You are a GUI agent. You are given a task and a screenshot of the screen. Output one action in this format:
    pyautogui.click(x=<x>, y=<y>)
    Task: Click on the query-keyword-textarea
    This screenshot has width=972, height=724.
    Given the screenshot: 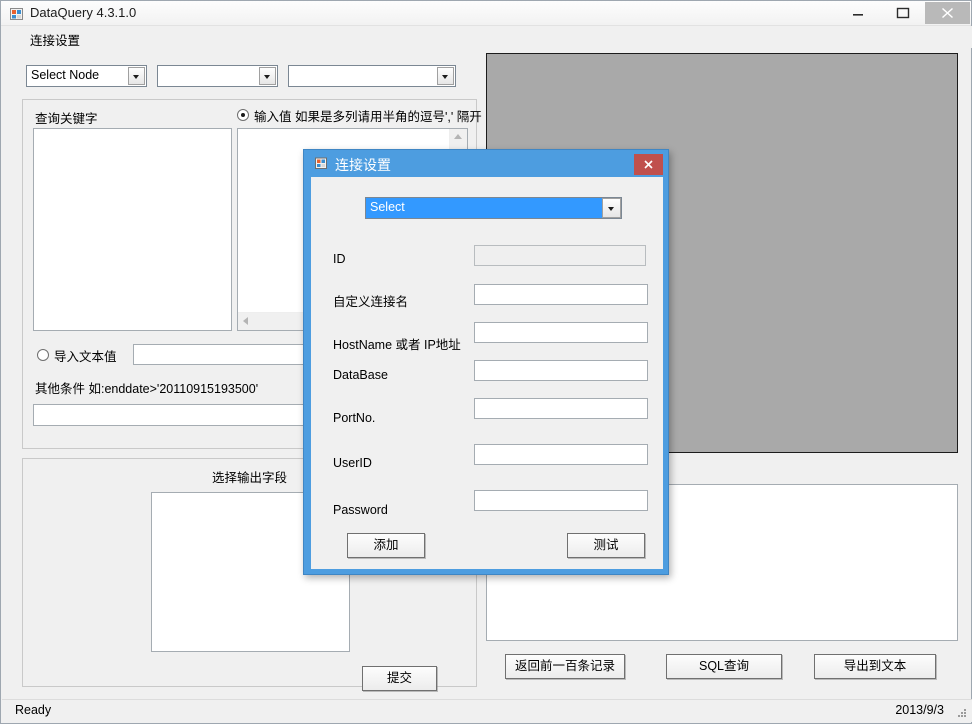 What is the action you would take?
    pyautogui.click(x=132, y=229)
    